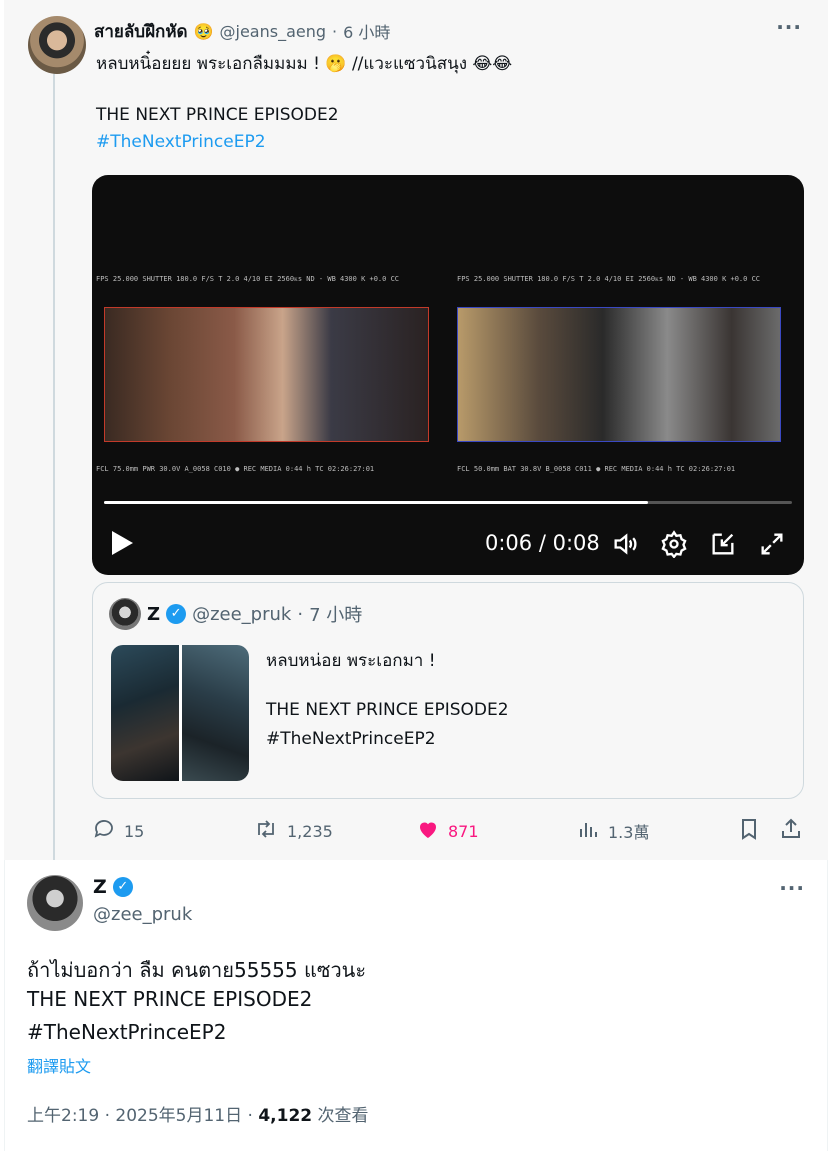 The image size is (832, 1151). Describe the element at coordinates (153, 614) in the screenshot. I see `quoted-display-name: Z` at that location.